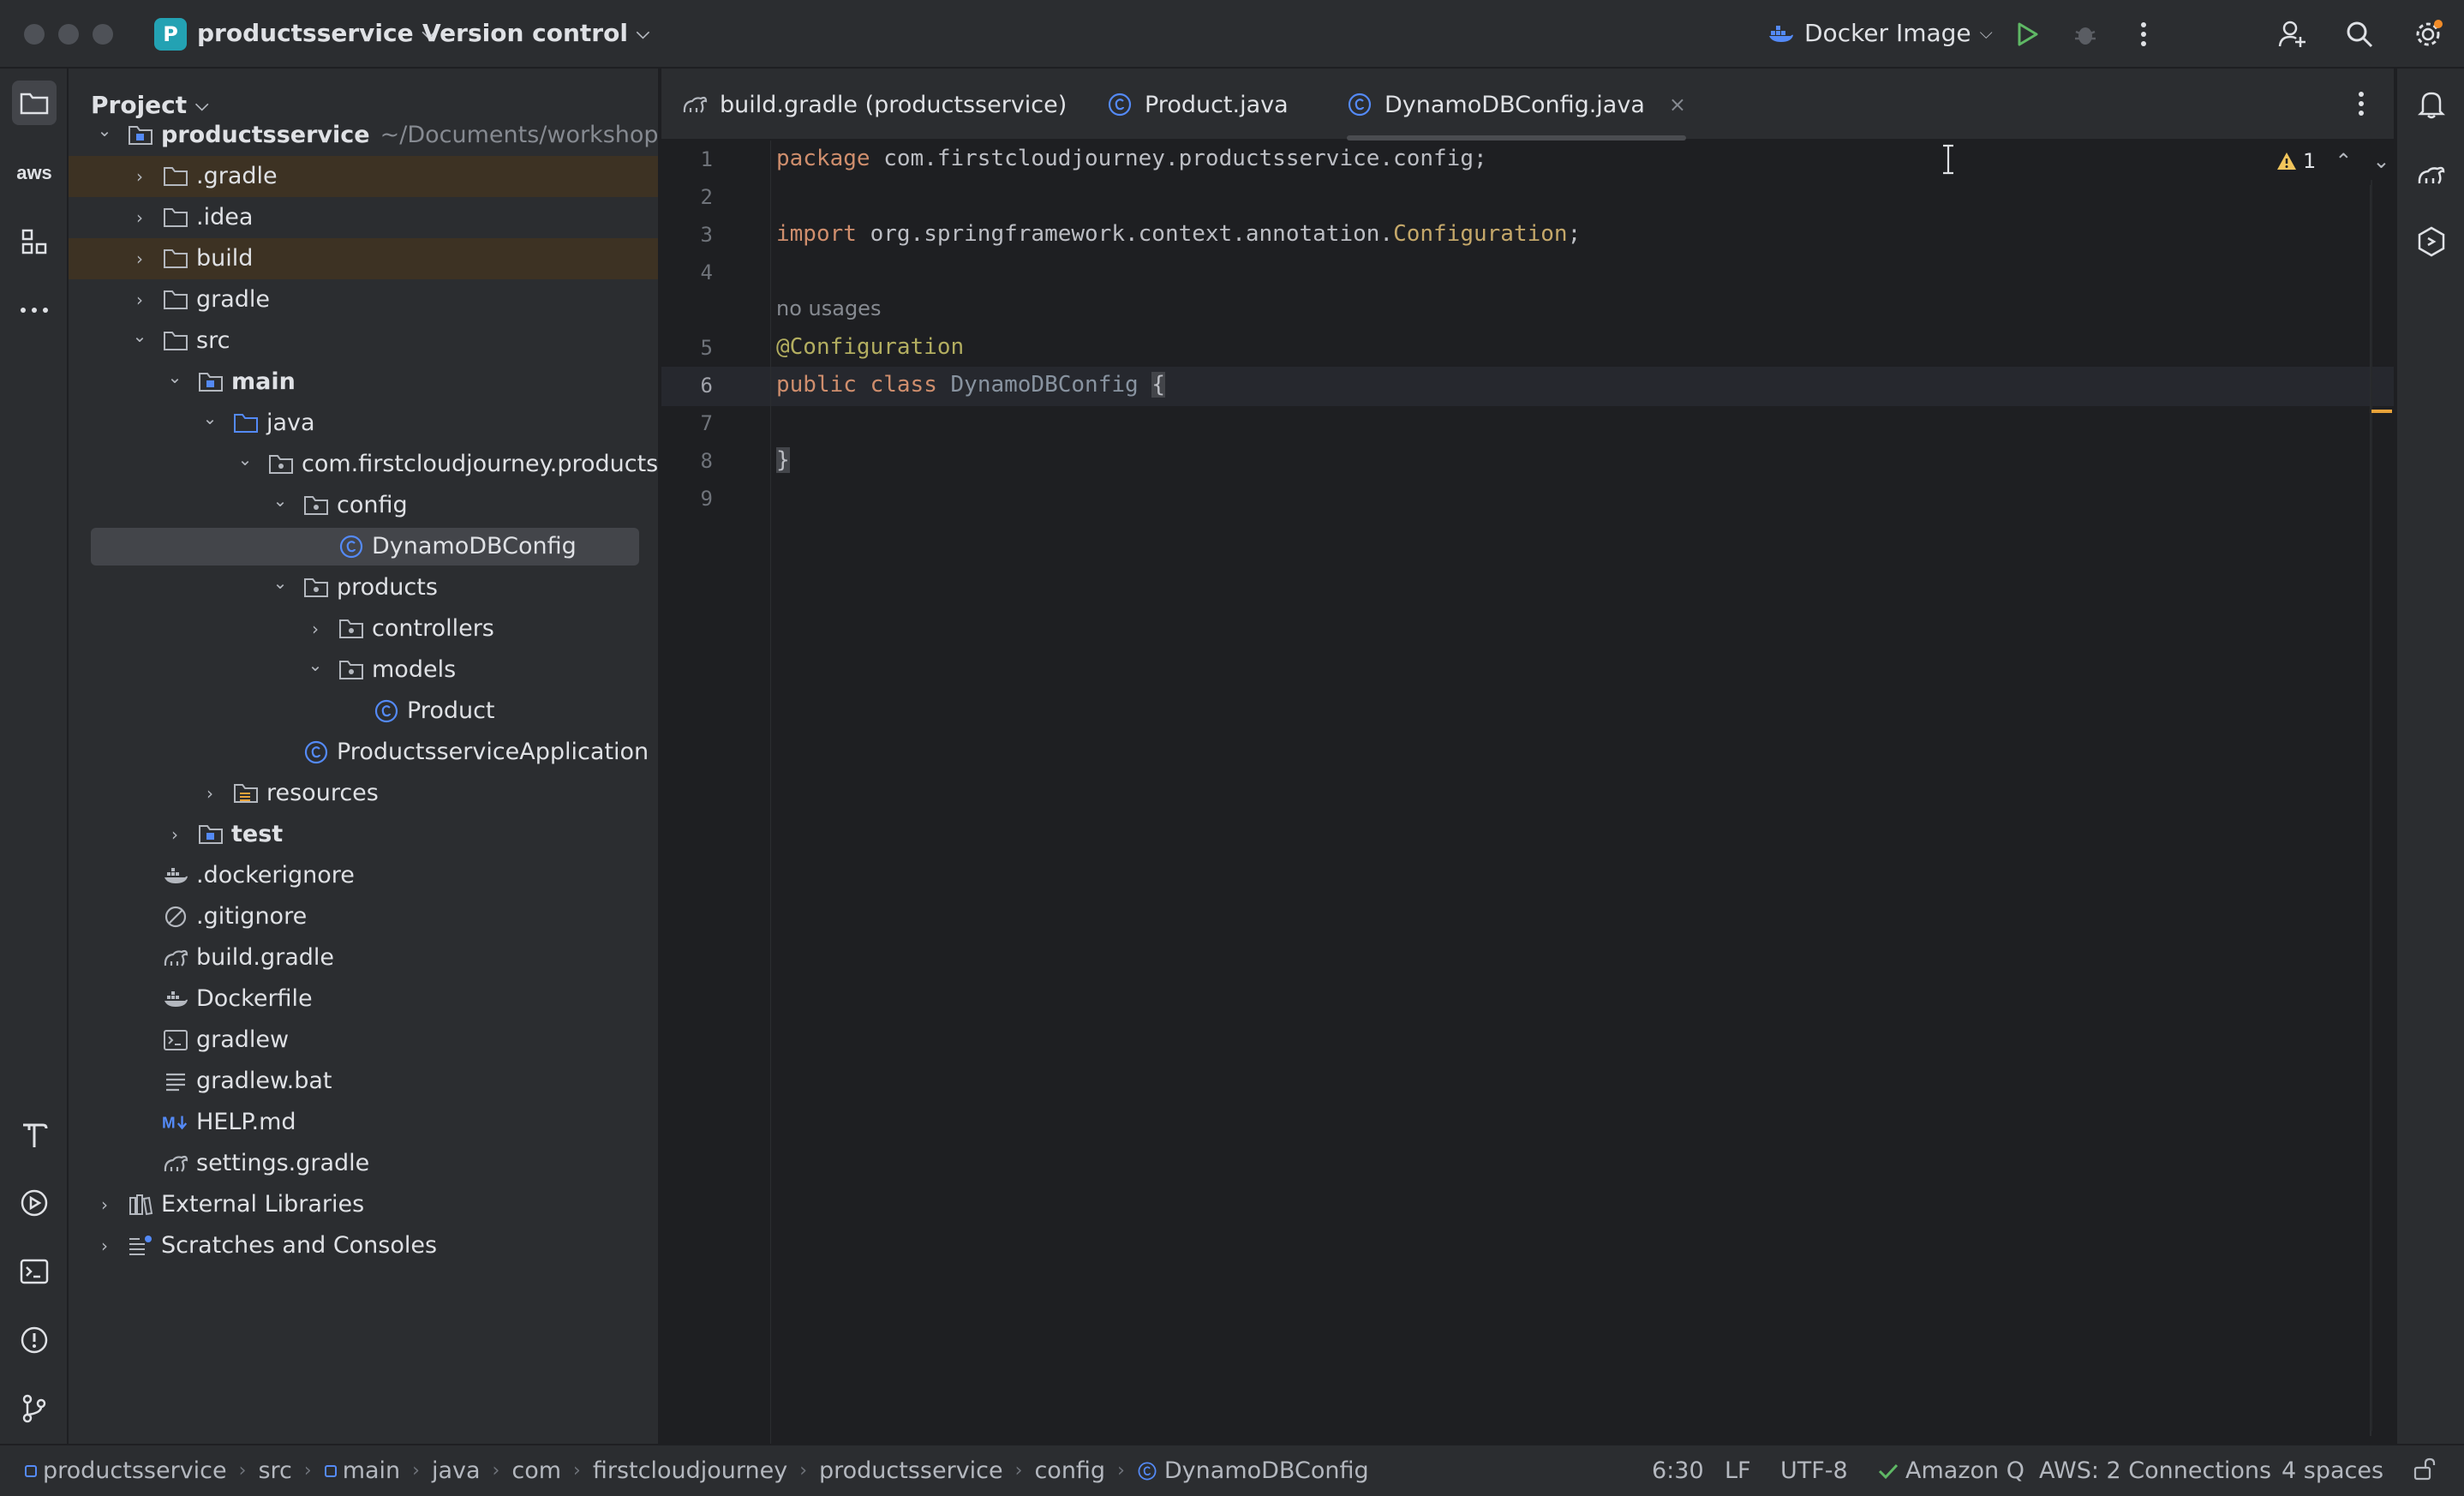  Describe the element at coordinates (363, 423) in the screenshot. I see `tree-item: ⌄ java` at that location.